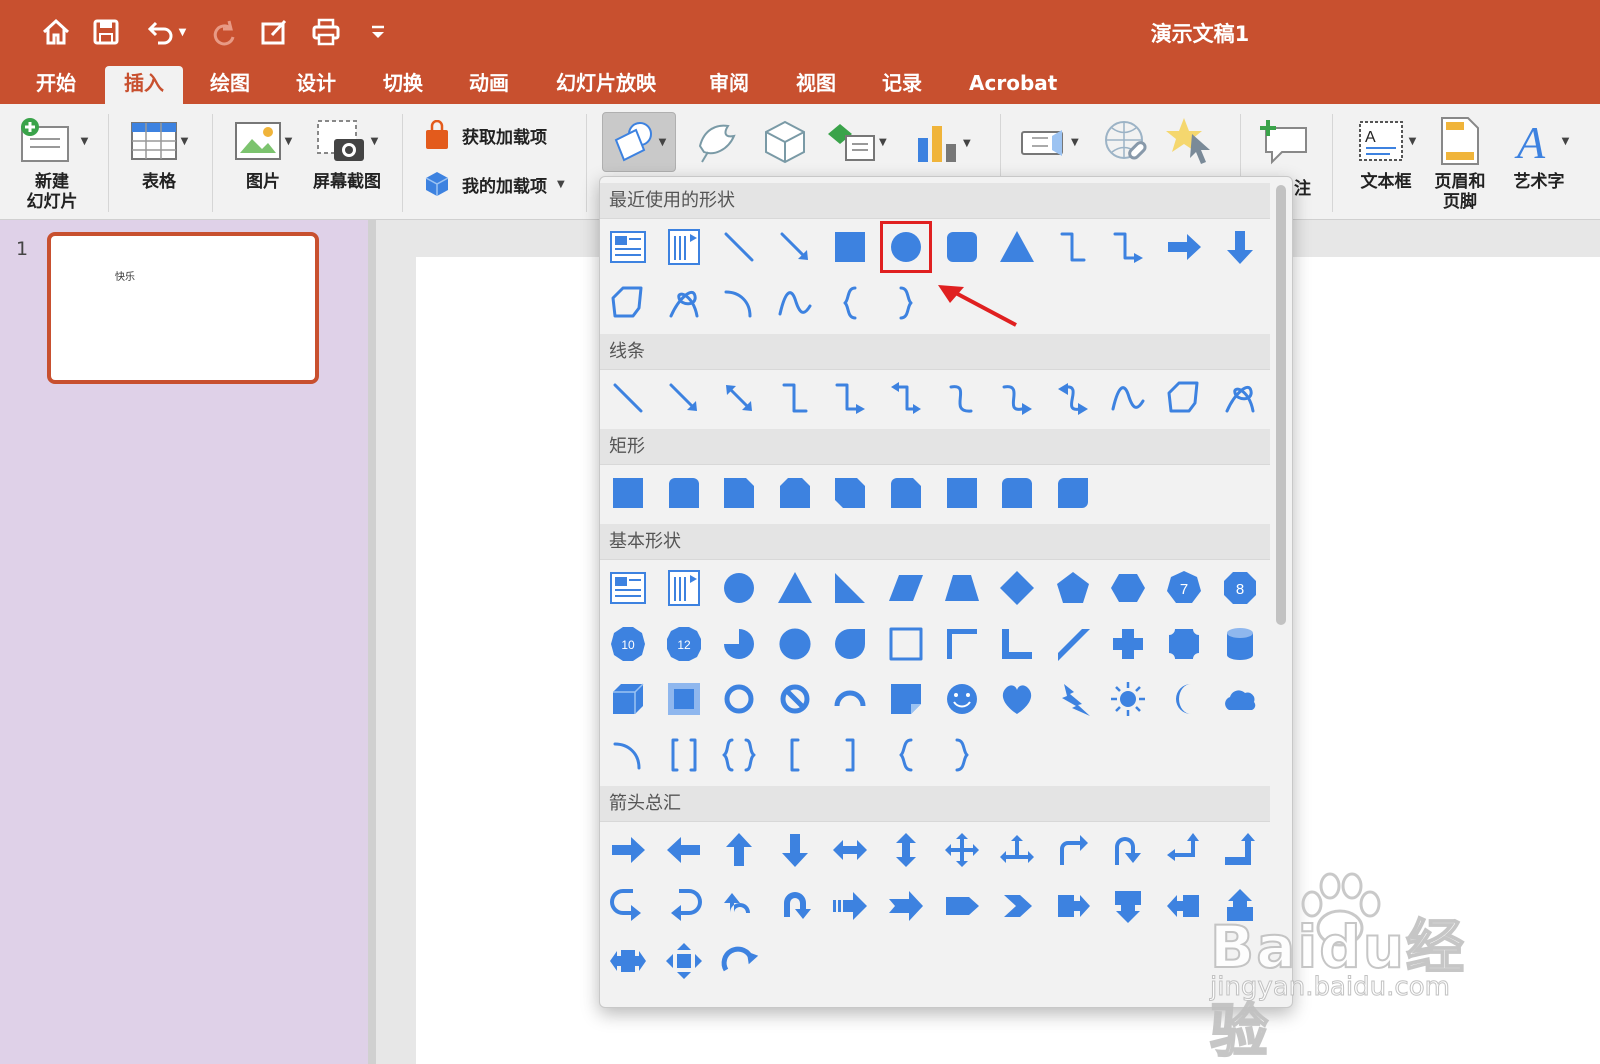  What do you see at coordinates (1386, 151) in the screenshot?
I see `textbox-button: A ▼ 文本框` at bounding box center [1386, 151].